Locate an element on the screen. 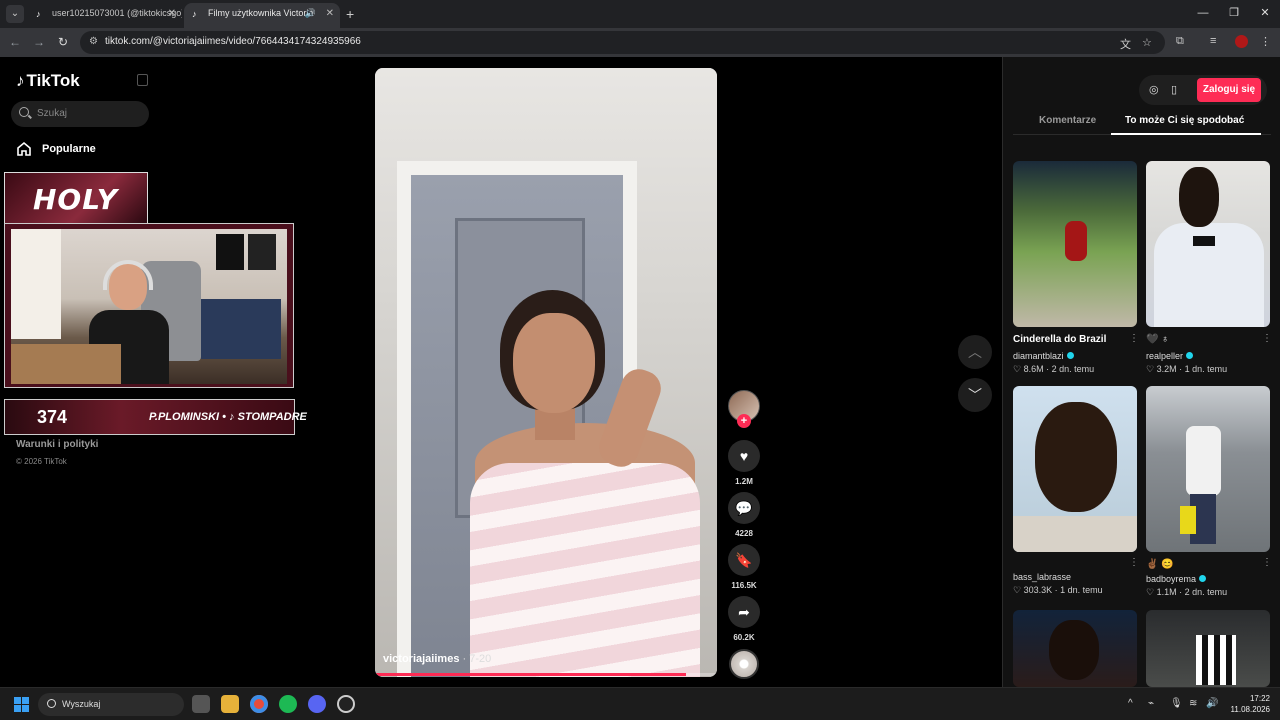 This screenshot has width=1280, height=720. maximize-icon: ❐ is located at coordinates (1234, 13).